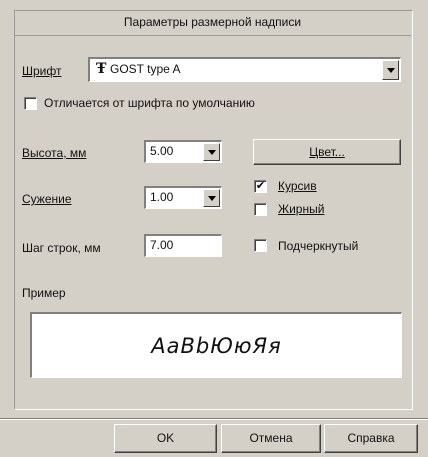 Image resolution: width=428 pixels, height=457 pixels. Describe the element at coordinates (301, 209) in the screenshot. I see `bold-label: Жирный` at that location.